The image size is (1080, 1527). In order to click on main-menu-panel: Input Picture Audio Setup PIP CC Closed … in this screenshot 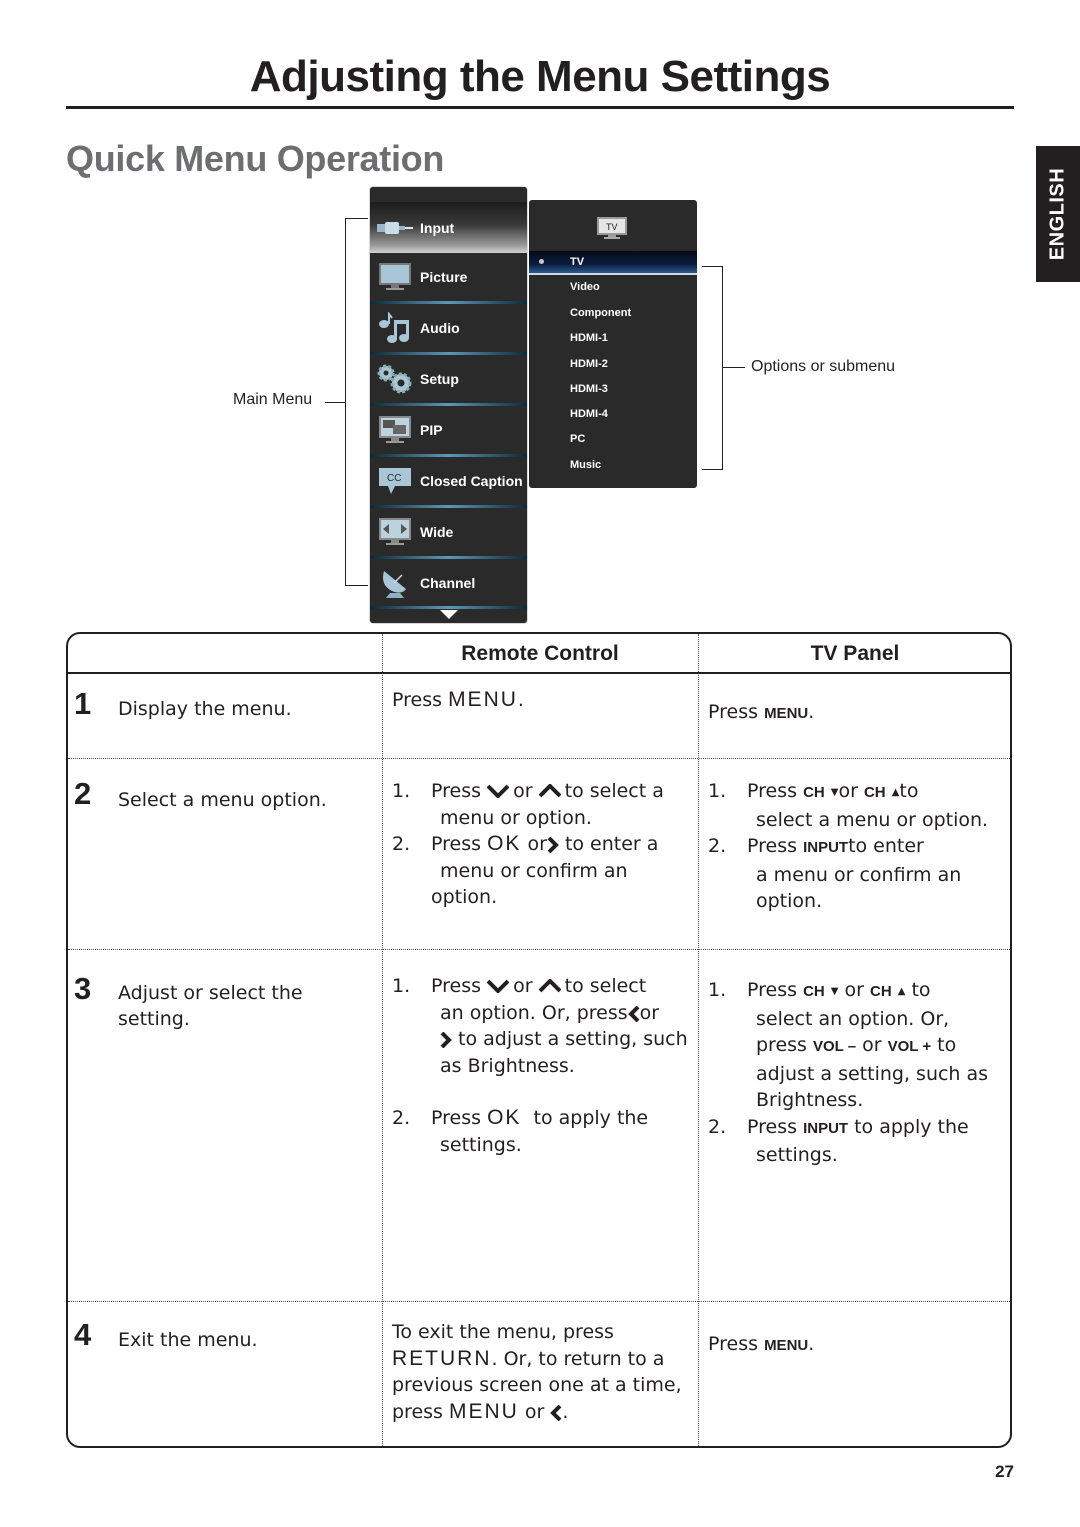, I will do `click(448, 405)`.